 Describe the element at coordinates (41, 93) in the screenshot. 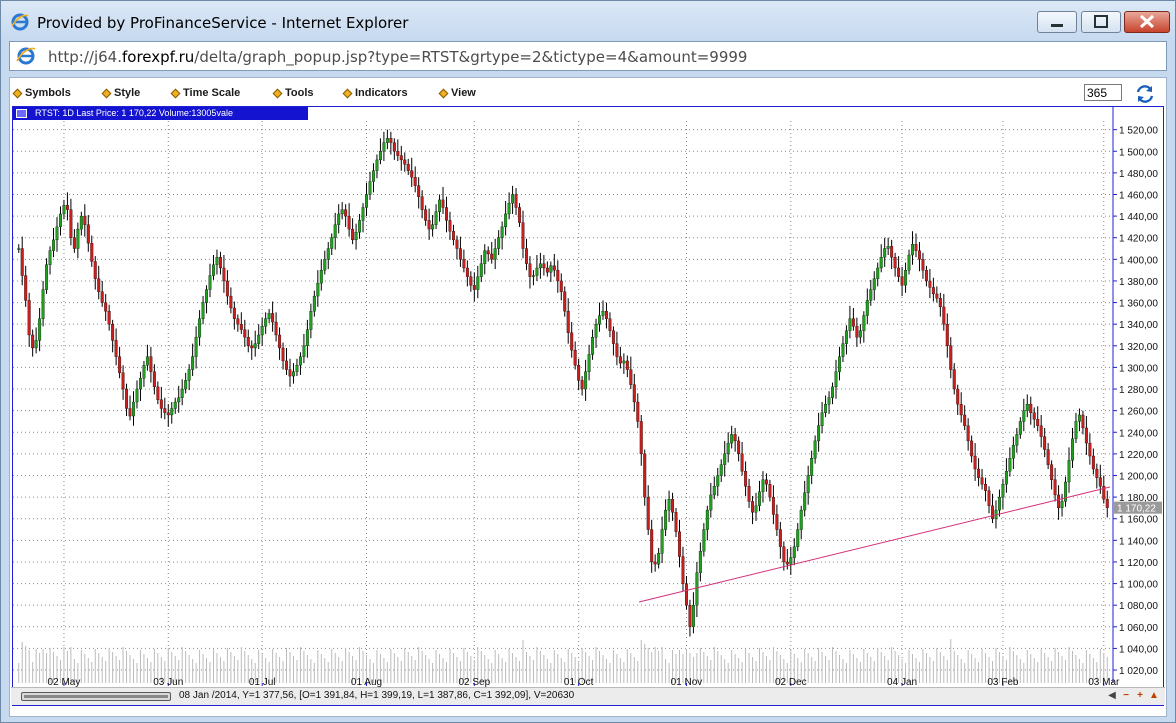

I see `menu-symbols: Symbols` at that location.